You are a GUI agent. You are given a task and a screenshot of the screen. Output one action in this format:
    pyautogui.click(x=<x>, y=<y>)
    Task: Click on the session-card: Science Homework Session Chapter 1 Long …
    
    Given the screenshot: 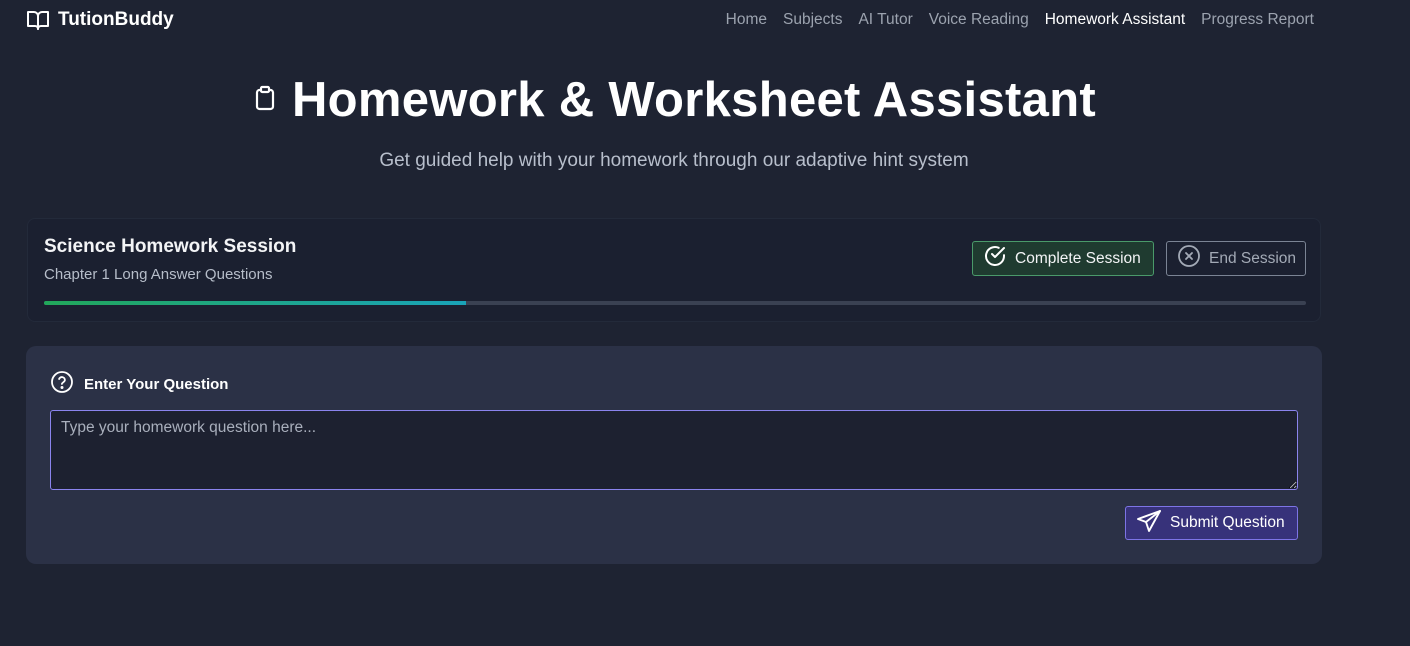 What is the action you would take?
    pyautogui.click(x=674, y=270)
    